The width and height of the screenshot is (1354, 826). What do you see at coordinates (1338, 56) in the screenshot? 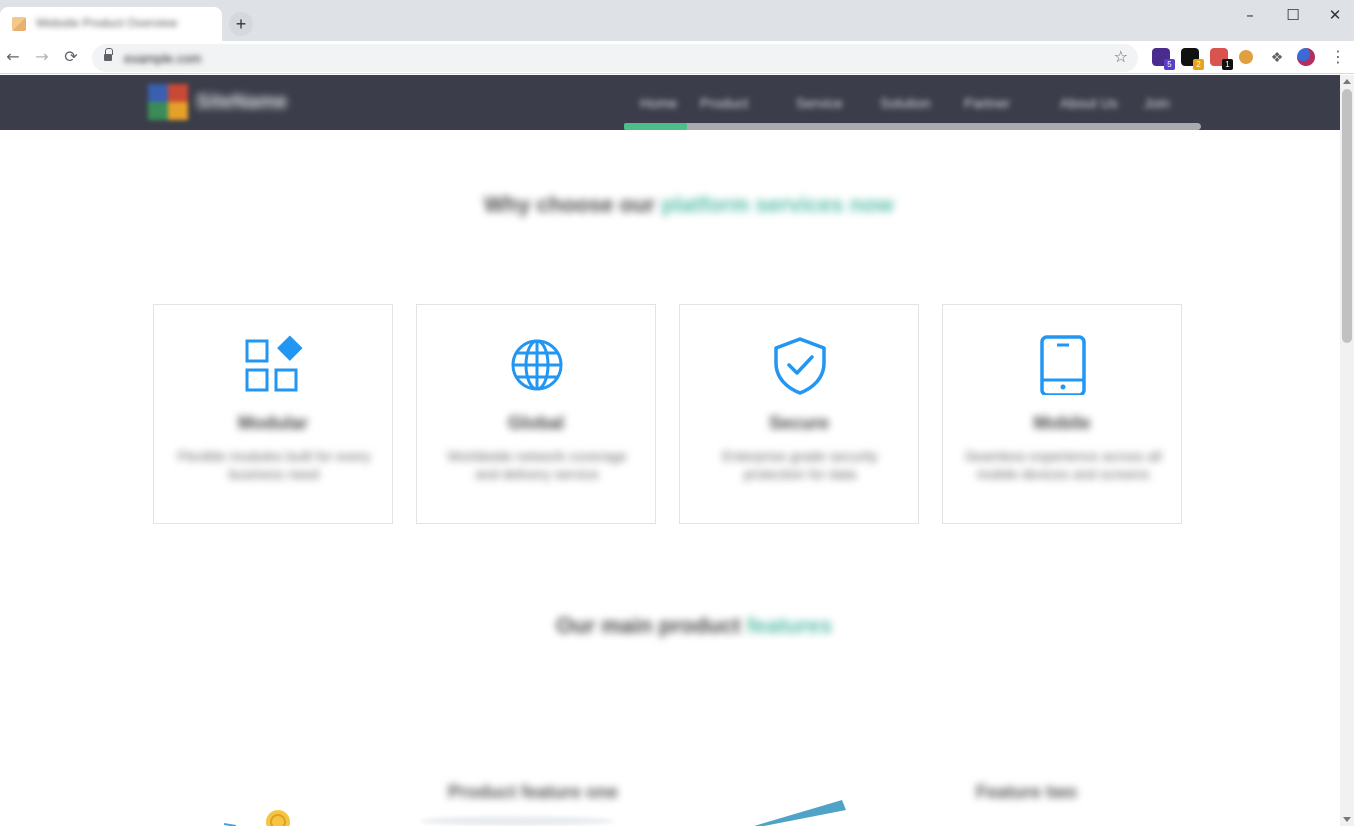
I see `browser-menu-icon: ⋮` at bounding box center [1338, 56].